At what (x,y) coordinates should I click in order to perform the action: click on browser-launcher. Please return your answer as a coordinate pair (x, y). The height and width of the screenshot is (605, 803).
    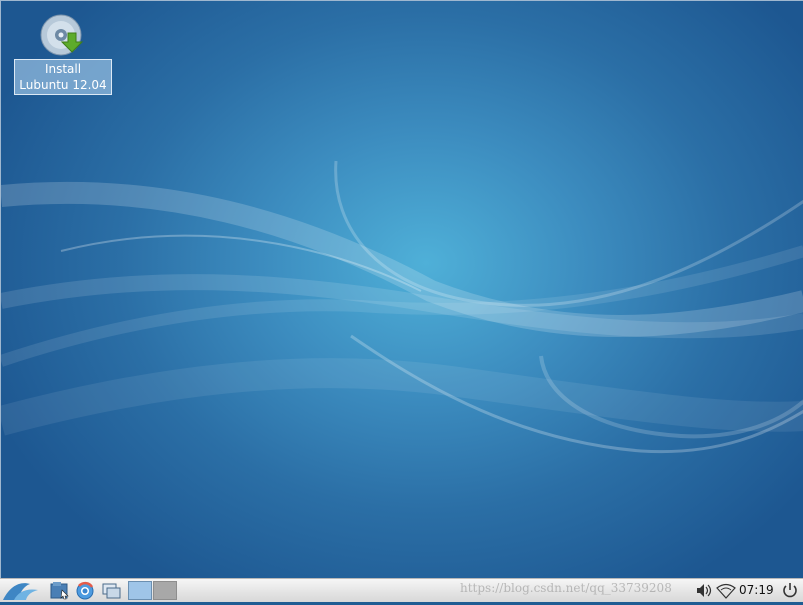
    Looking at the image, I should click on (85, 590).